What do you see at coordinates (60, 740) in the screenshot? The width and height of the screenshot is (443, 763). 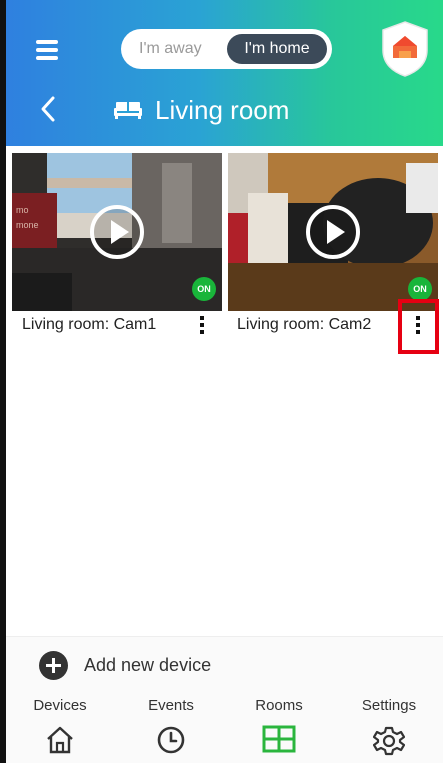 I see `home-icon` at bounding box center [60, 740].